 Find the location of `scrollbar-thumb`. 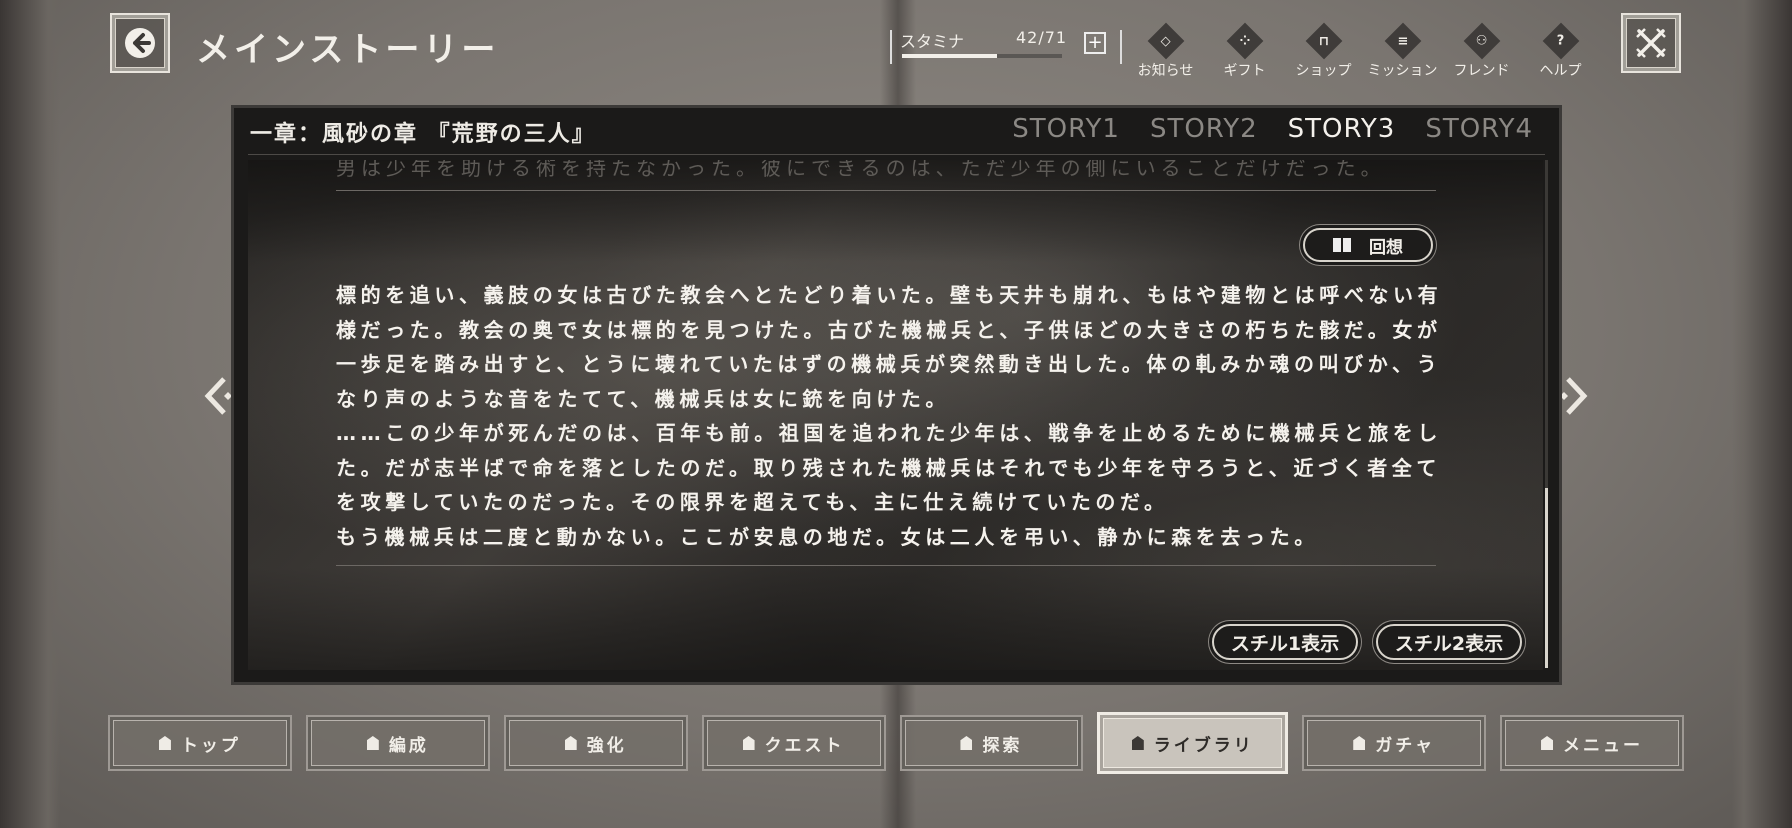

scrollbar-thumb is located at coordinates (1546, 578).